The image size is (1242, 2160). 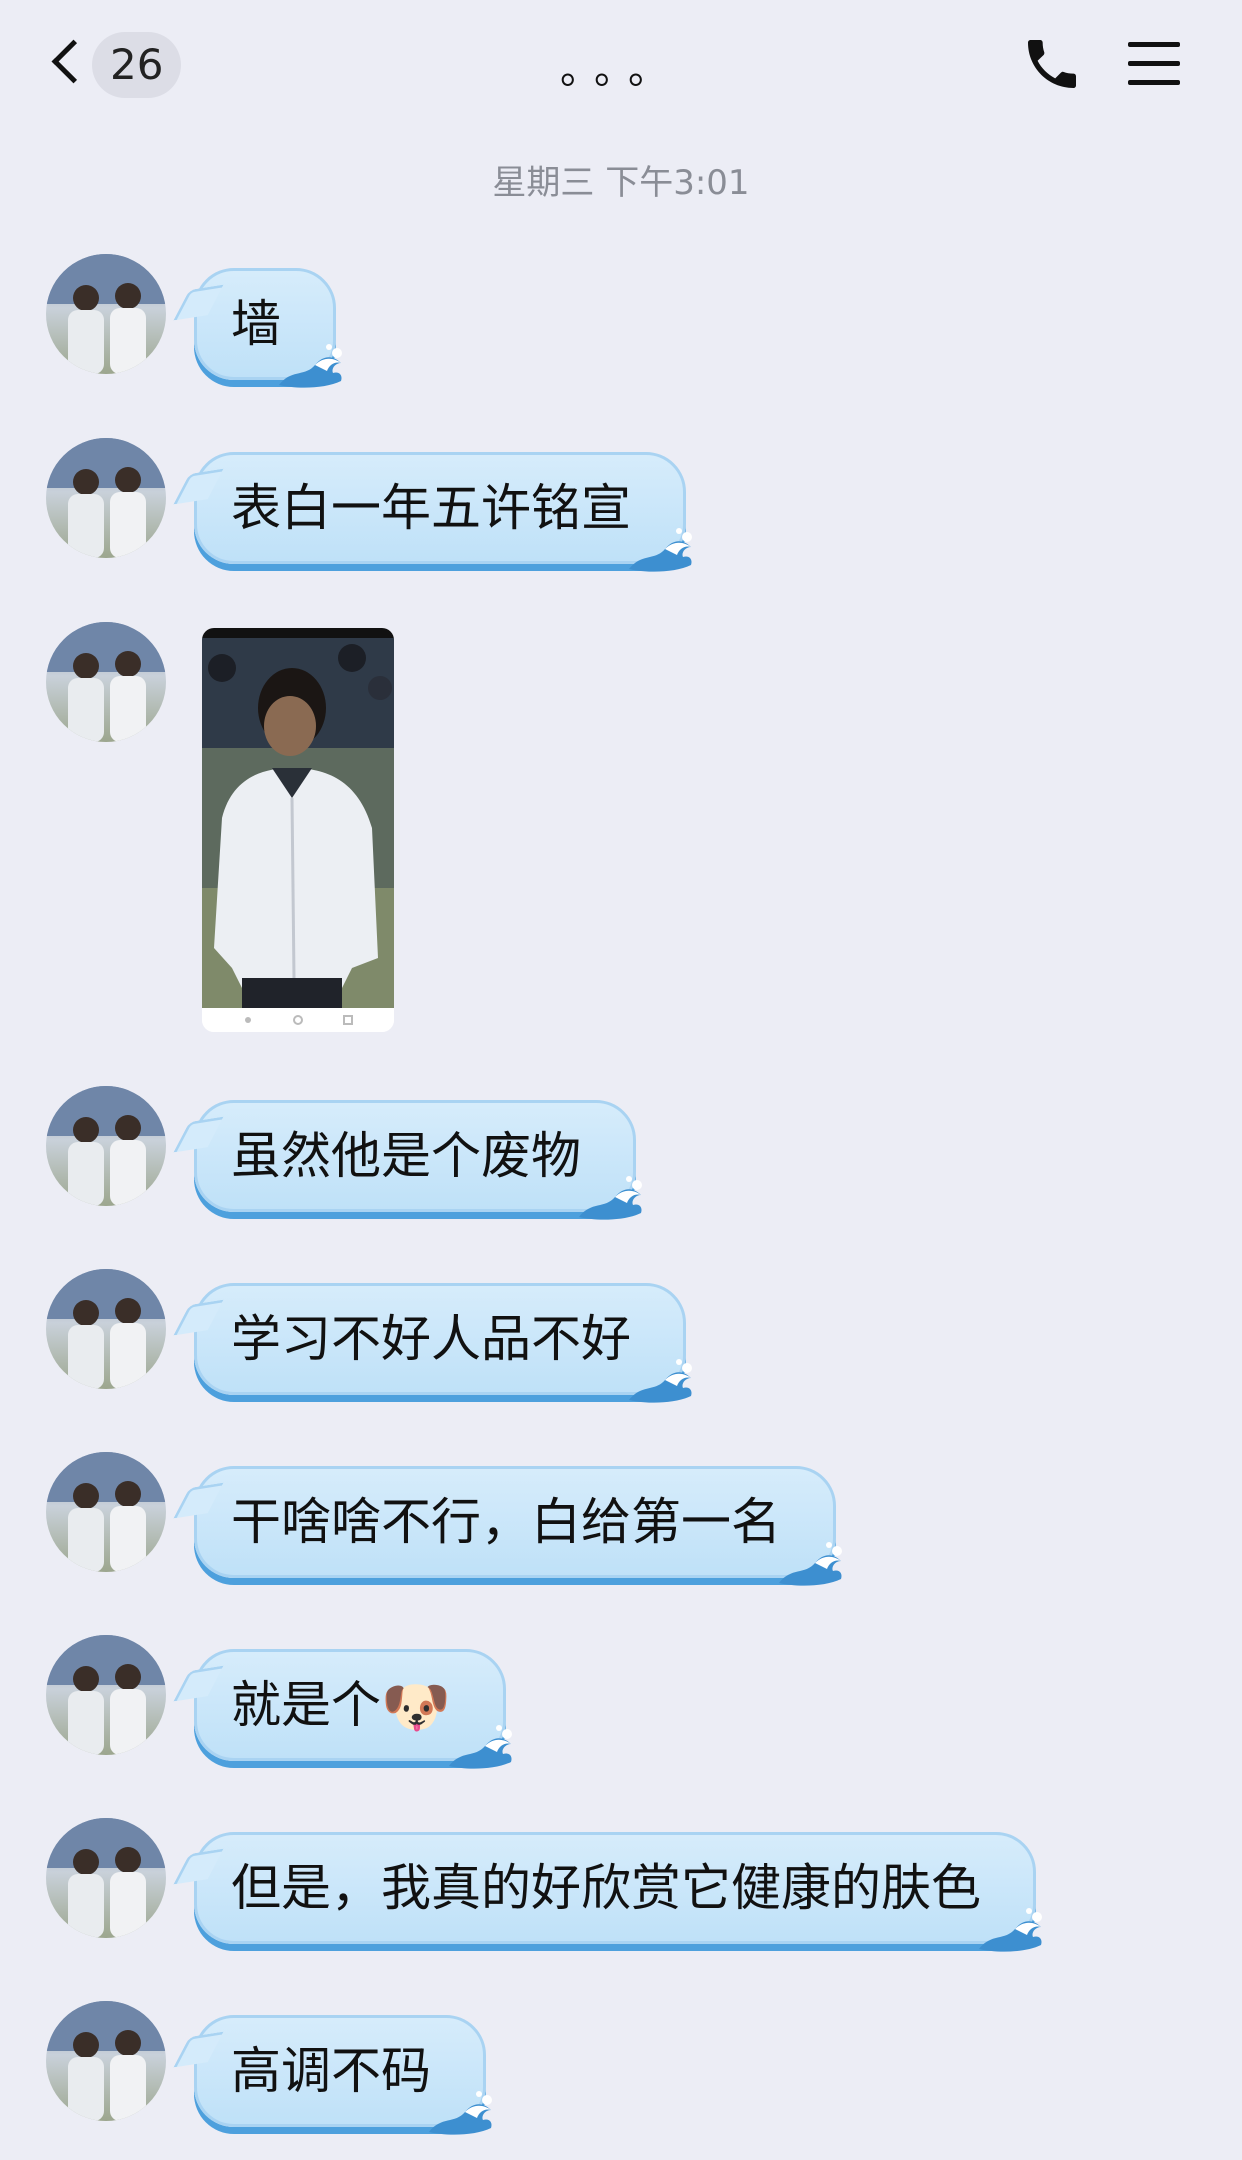 I want to click on message-bubble: 墙, so click(x=268, y=328).